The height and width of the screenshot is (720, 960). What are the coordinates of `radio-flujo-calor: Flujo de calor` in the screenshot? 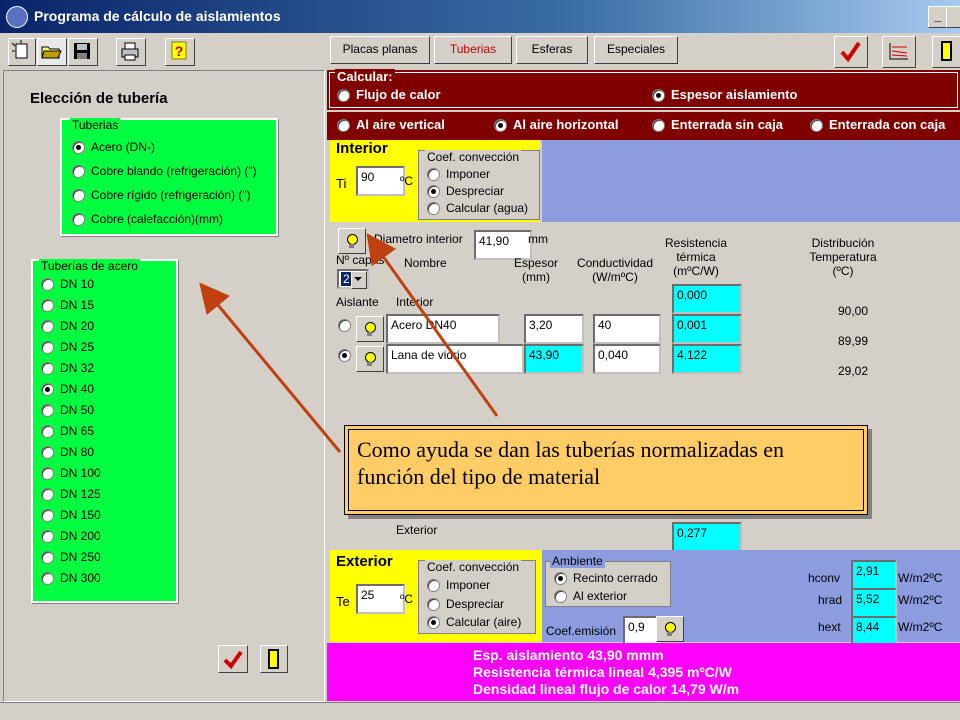 It's located at (389, 95).